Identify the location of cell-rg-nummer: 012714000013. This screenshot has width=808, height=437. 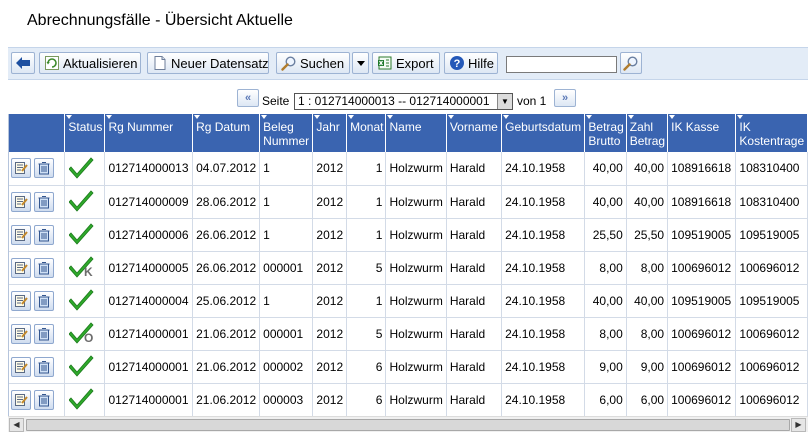
(149, 169).